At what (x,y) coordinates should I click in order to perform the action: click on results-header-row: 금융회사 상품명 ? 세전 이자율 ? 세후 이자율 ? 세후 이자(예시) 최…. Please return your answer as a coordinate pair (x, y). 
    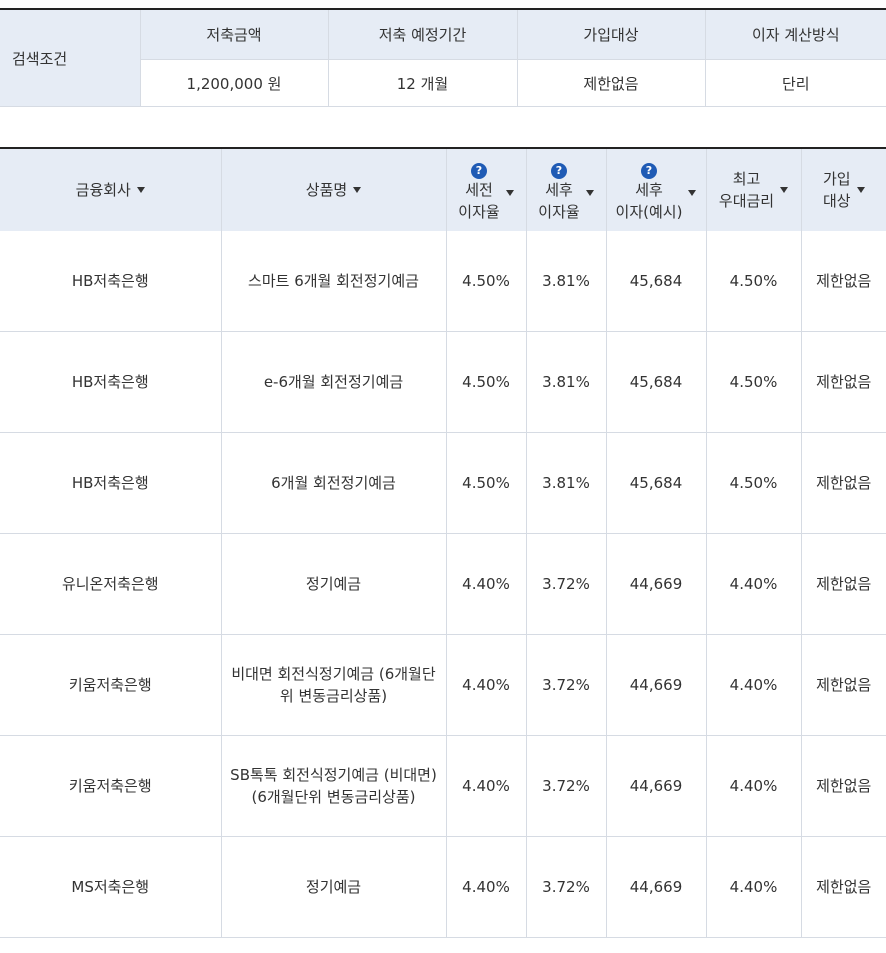
    Looking at the image, I should click on (443, 189).